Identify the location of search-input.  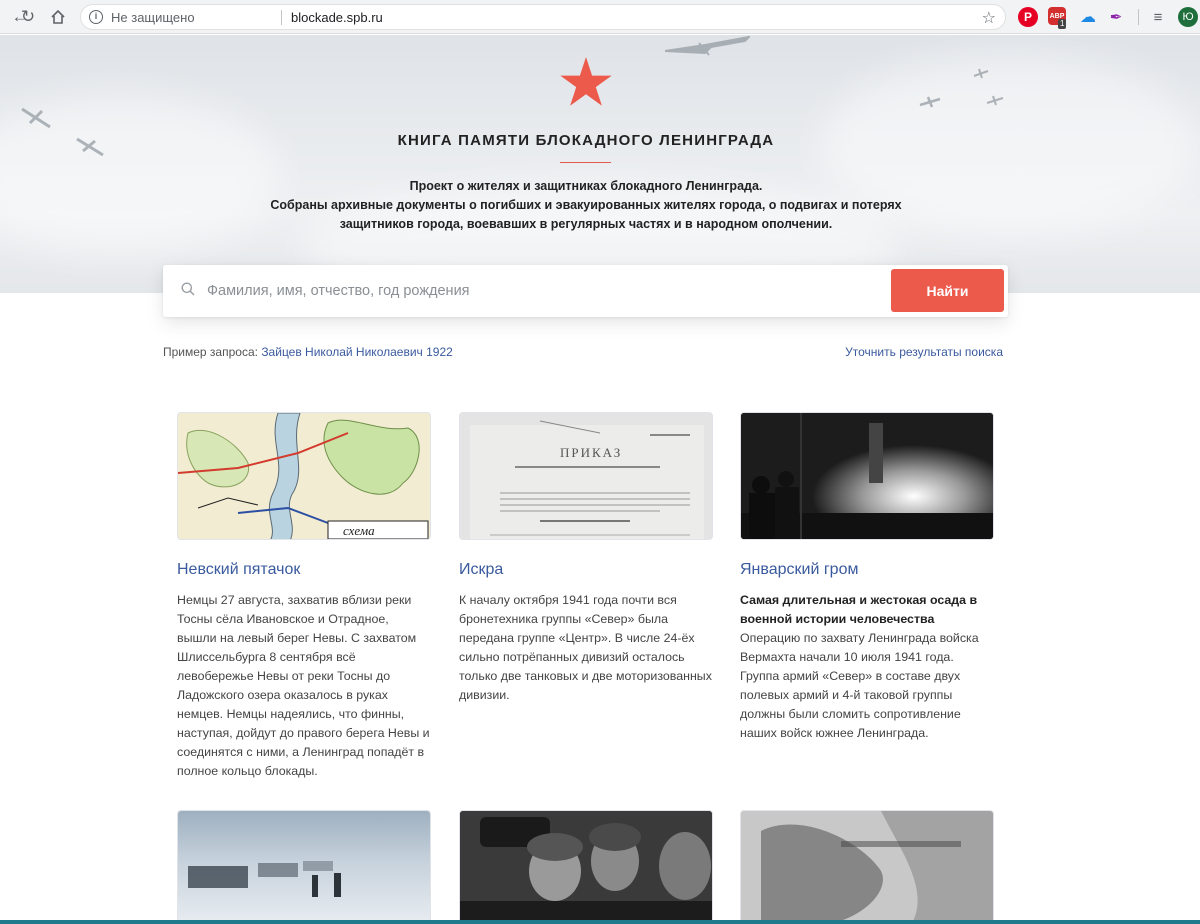
(547, 291).